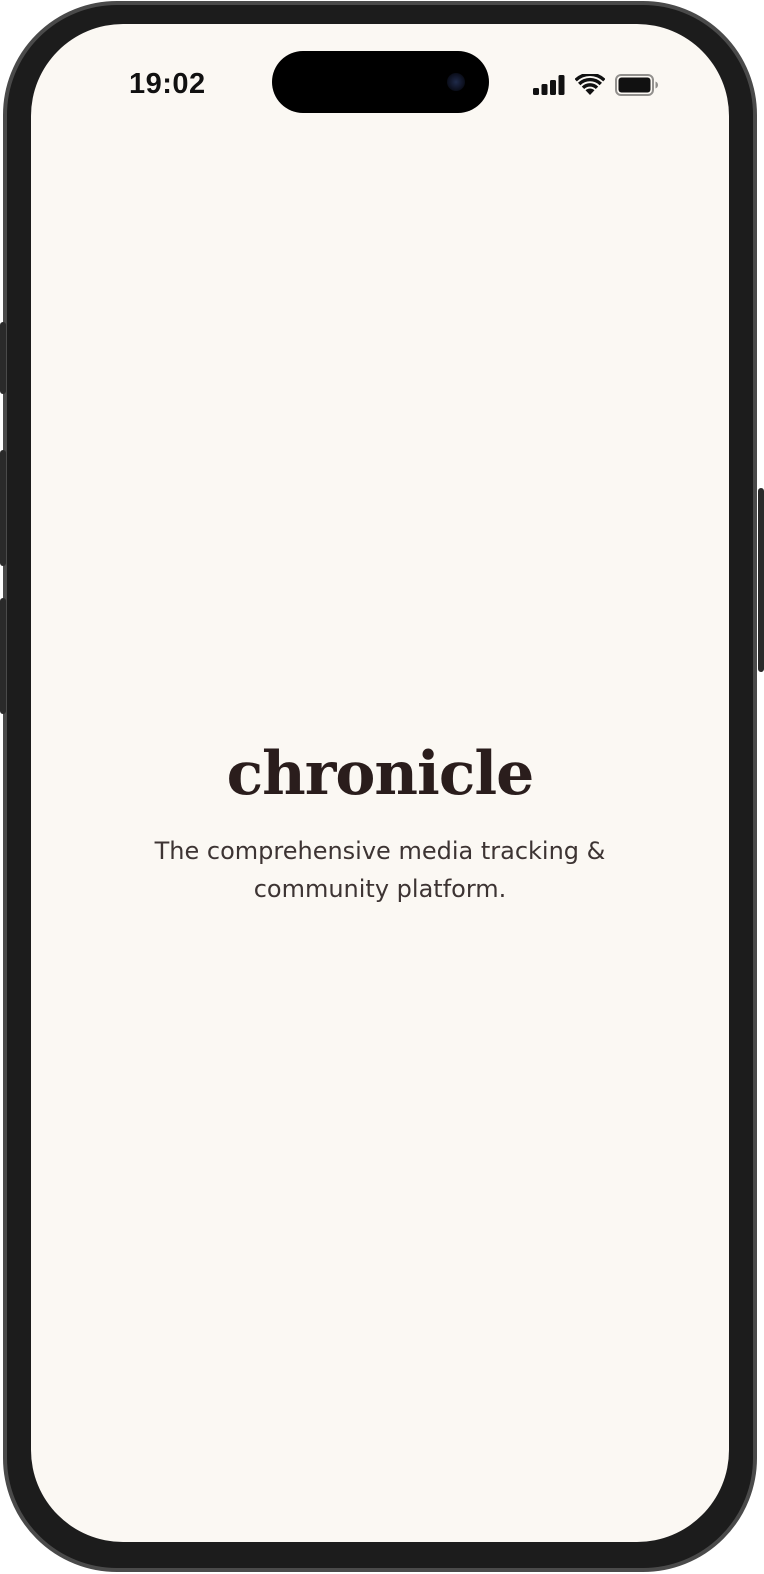 This screenshot has height=1574, width=764. Describe the element at coordinates (3, 656) in the screenshot. I see `volume-down-button` at that location.